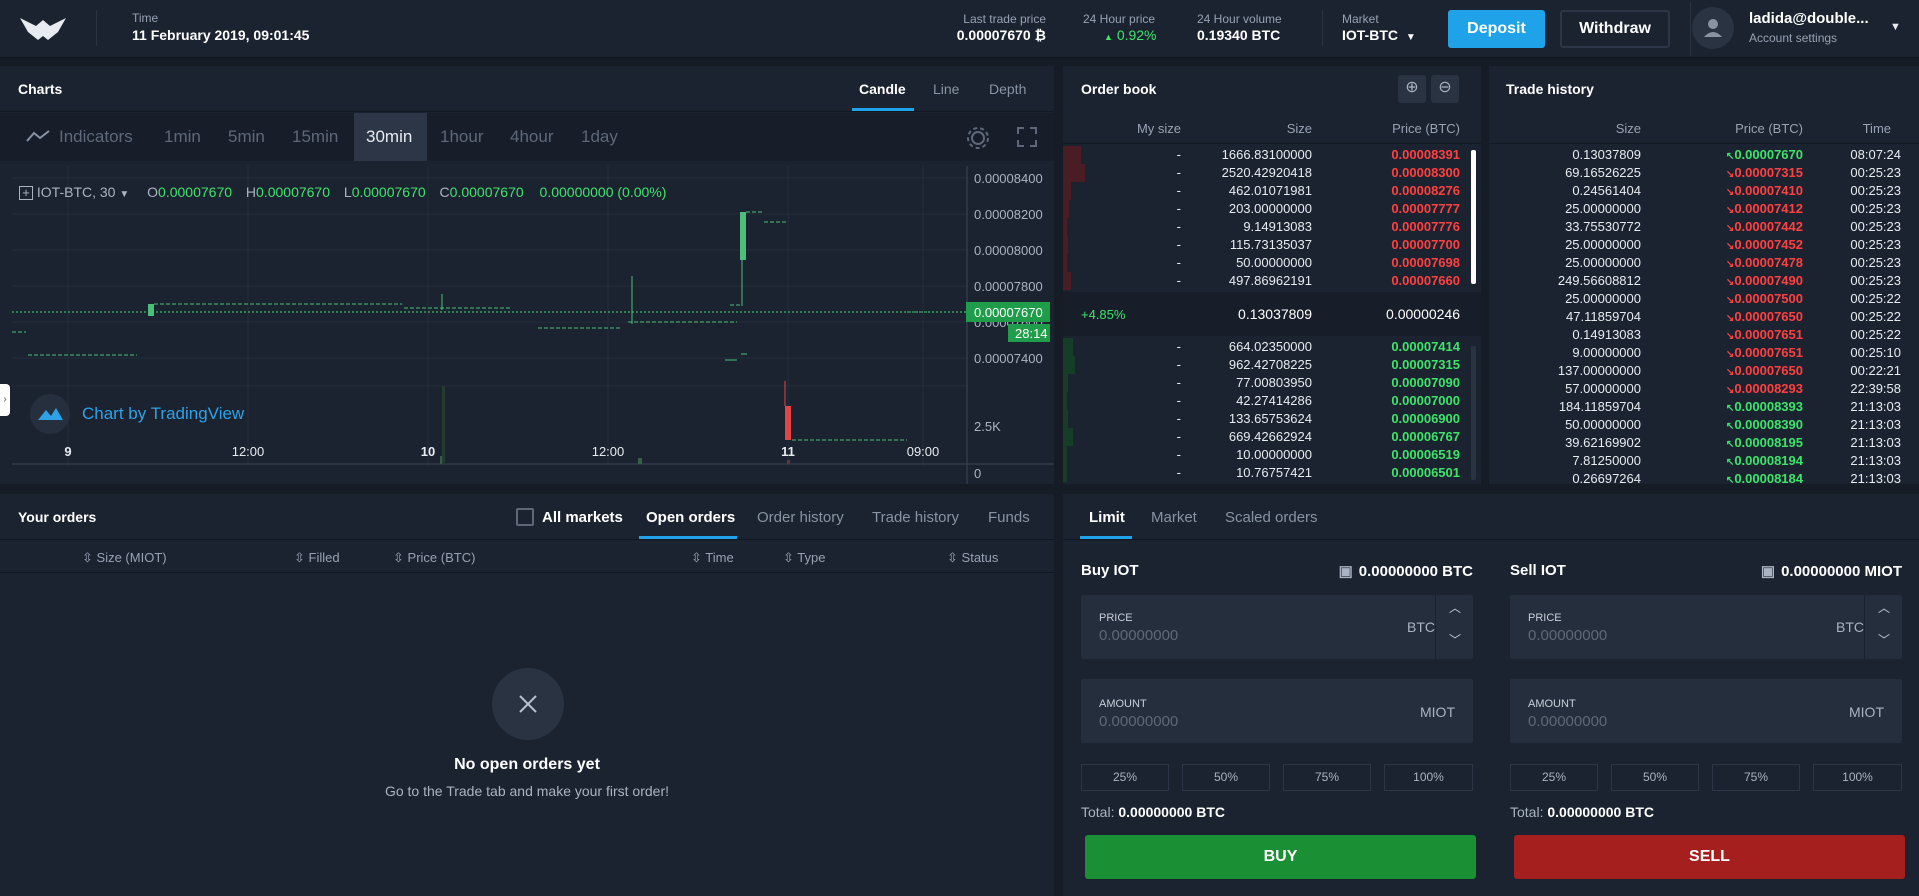  I want to click on buy-pct-75: 75%, so click(1327, 777).